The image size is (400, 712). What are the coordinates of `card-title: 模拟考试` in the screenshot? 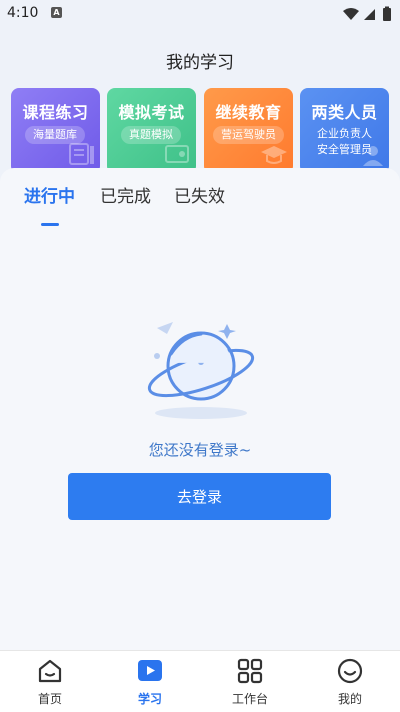 It's located at (151, 112).